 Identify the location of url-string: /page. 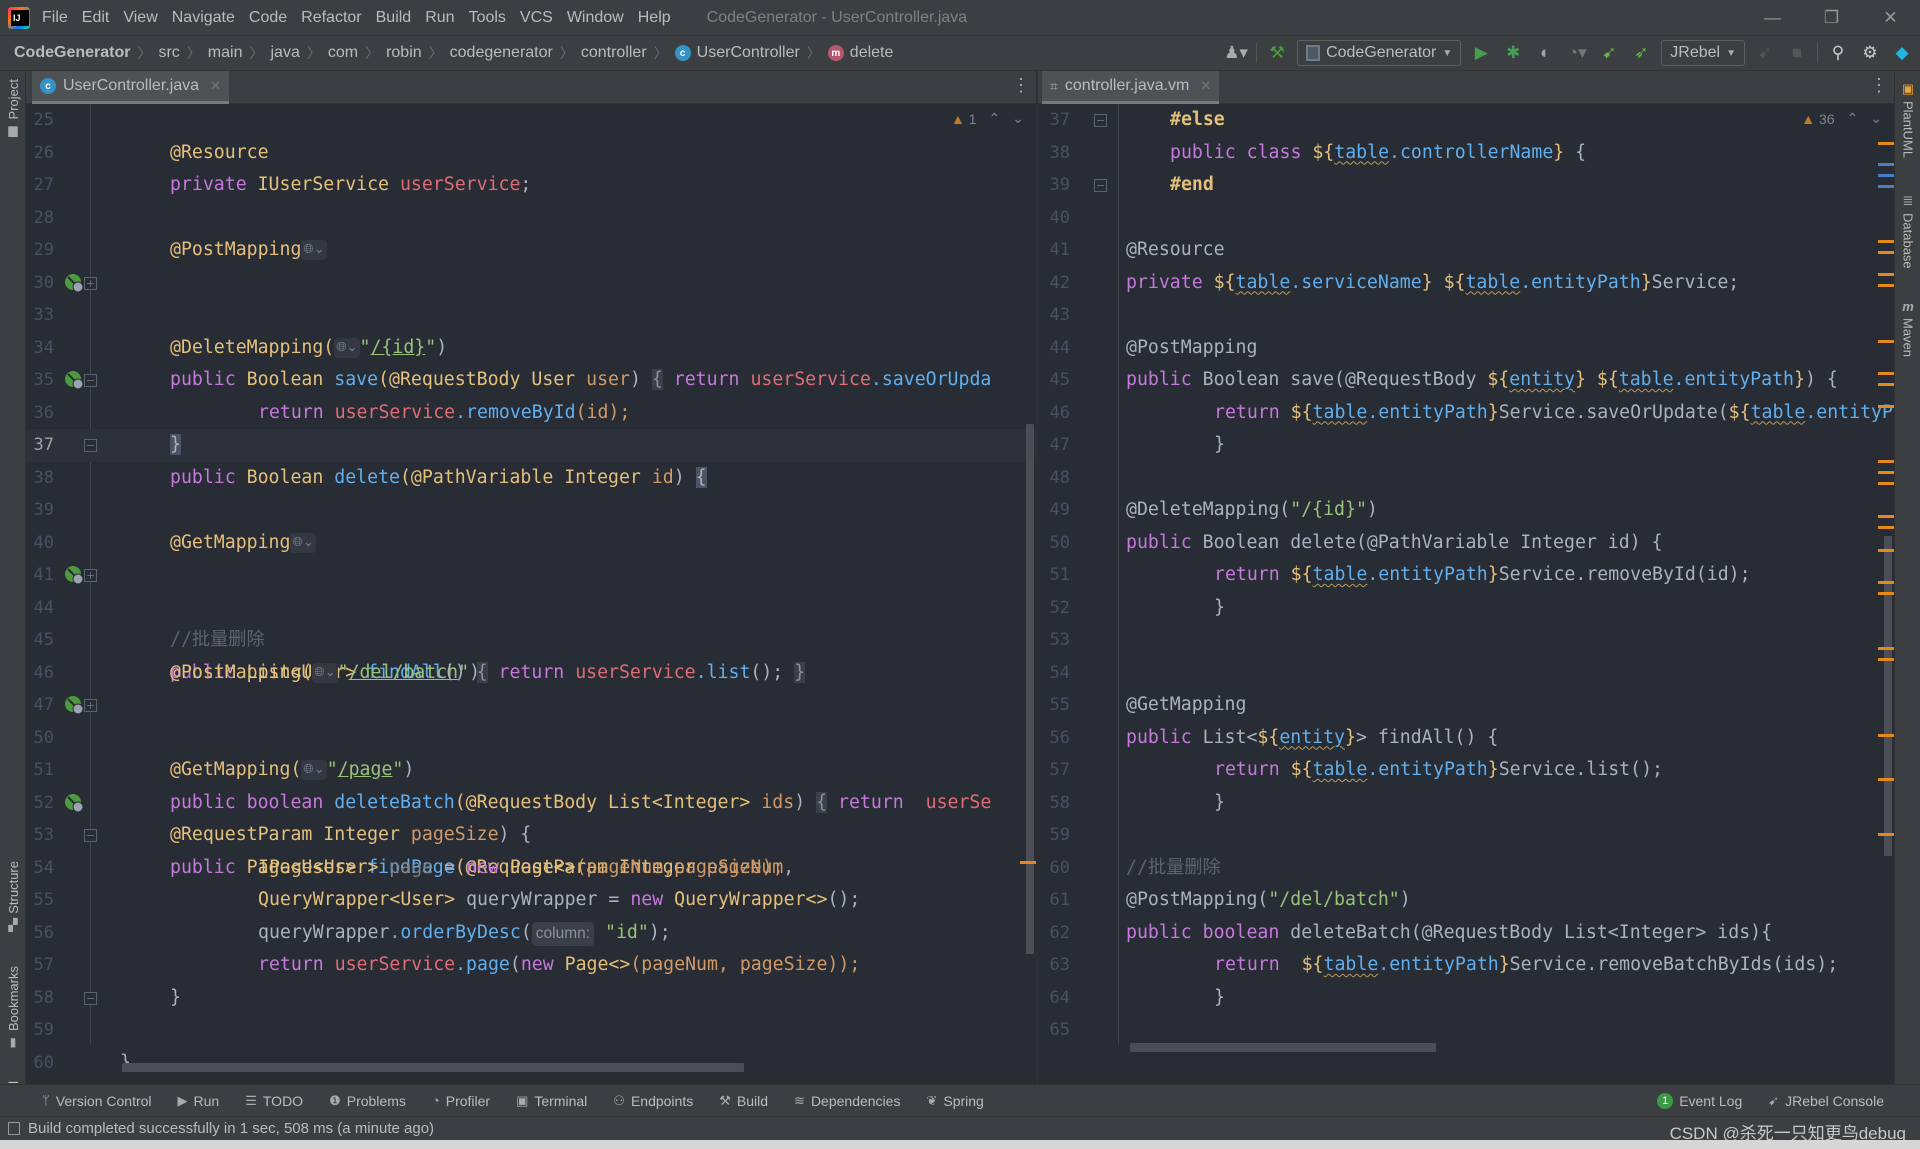
(365, 769).